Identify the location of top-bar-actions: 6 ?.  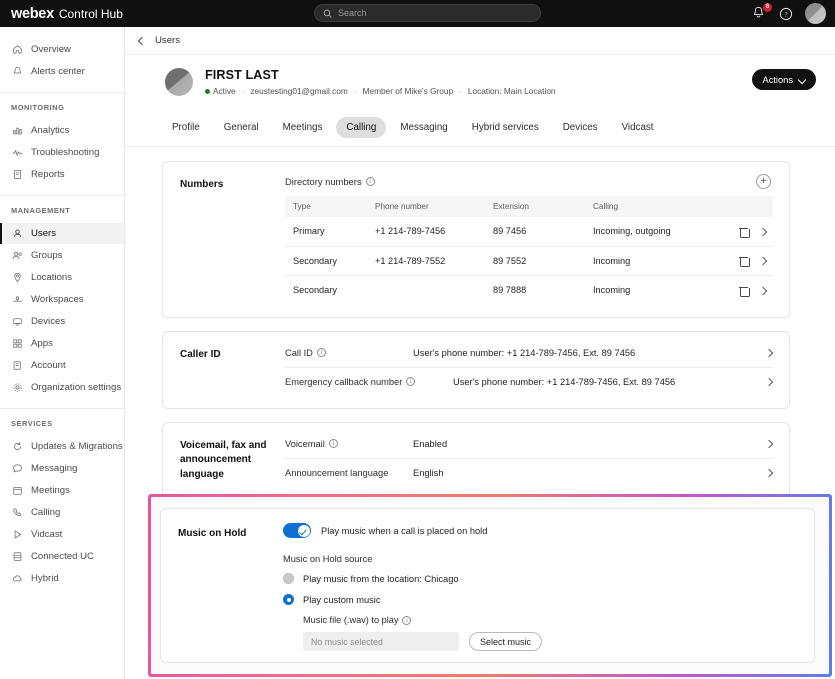
(789, 13).